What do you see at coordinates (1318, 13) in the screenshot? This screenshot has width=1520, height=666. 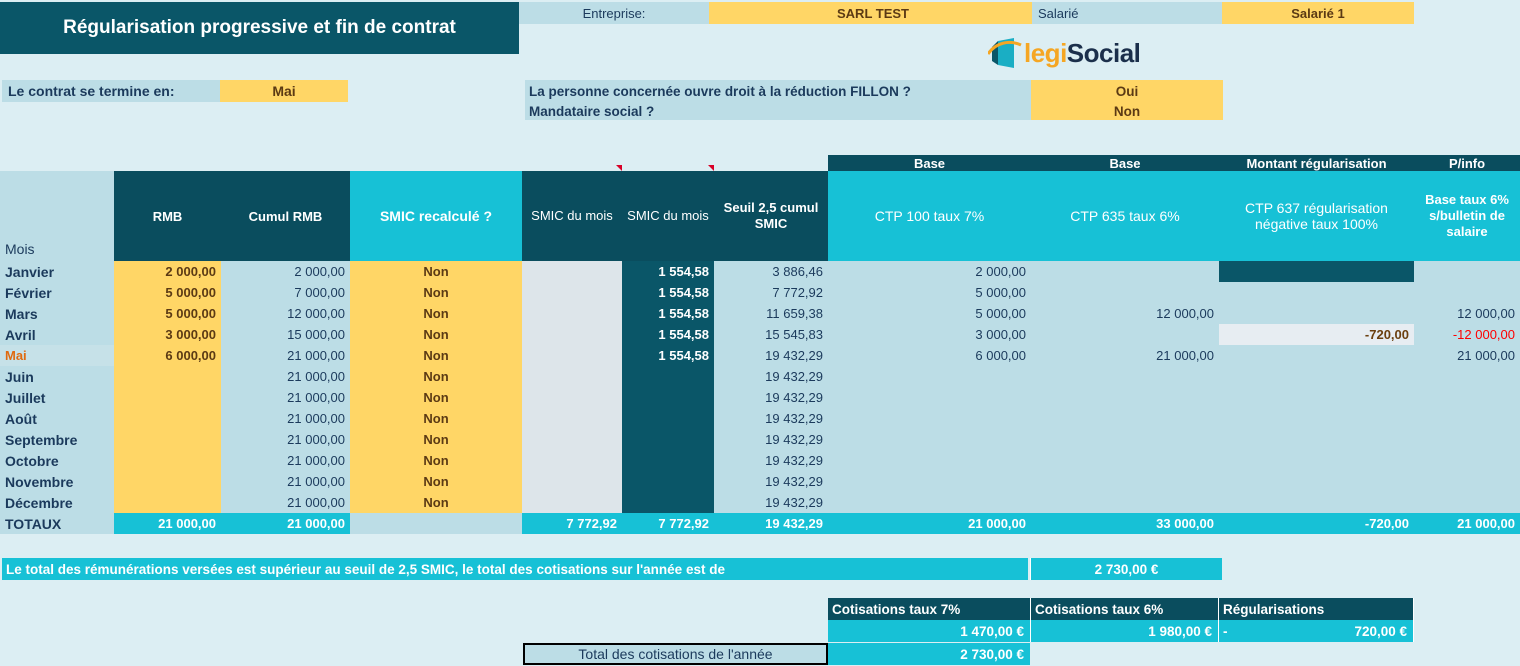 I see `salarie-value: Salarié 1` at bounding box center [1318, 13].